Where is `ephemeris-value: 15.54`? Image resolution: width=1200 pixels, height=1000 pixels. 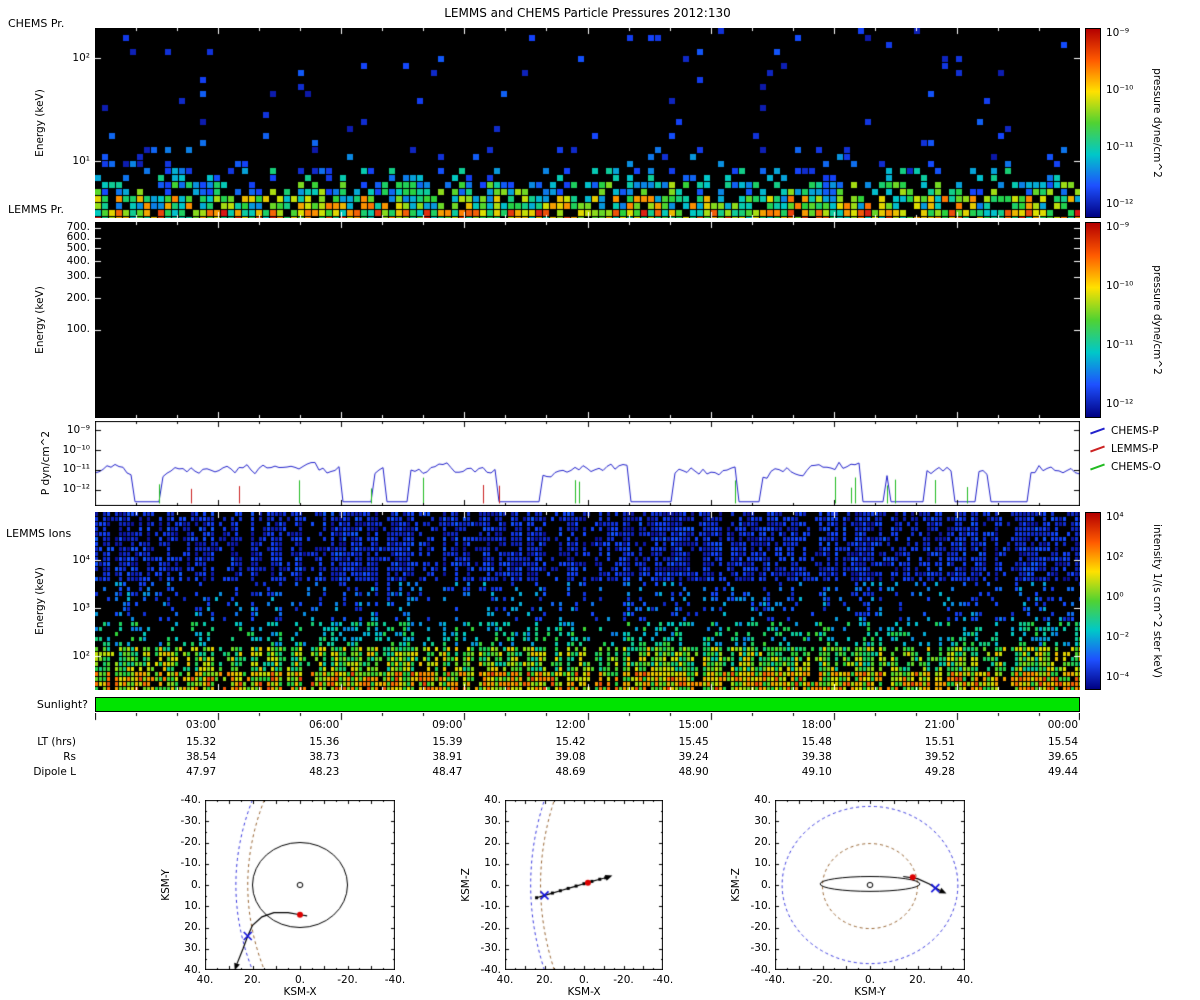
ephemeris-value: 15.54 is located at coordinates (1062, 742).